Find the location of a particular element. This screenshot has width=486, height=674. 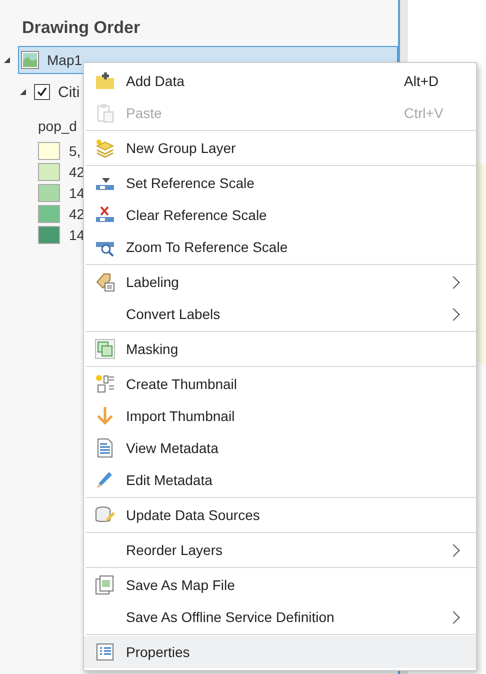

menu-item: View Metadata is located at coordinates (280, 448).